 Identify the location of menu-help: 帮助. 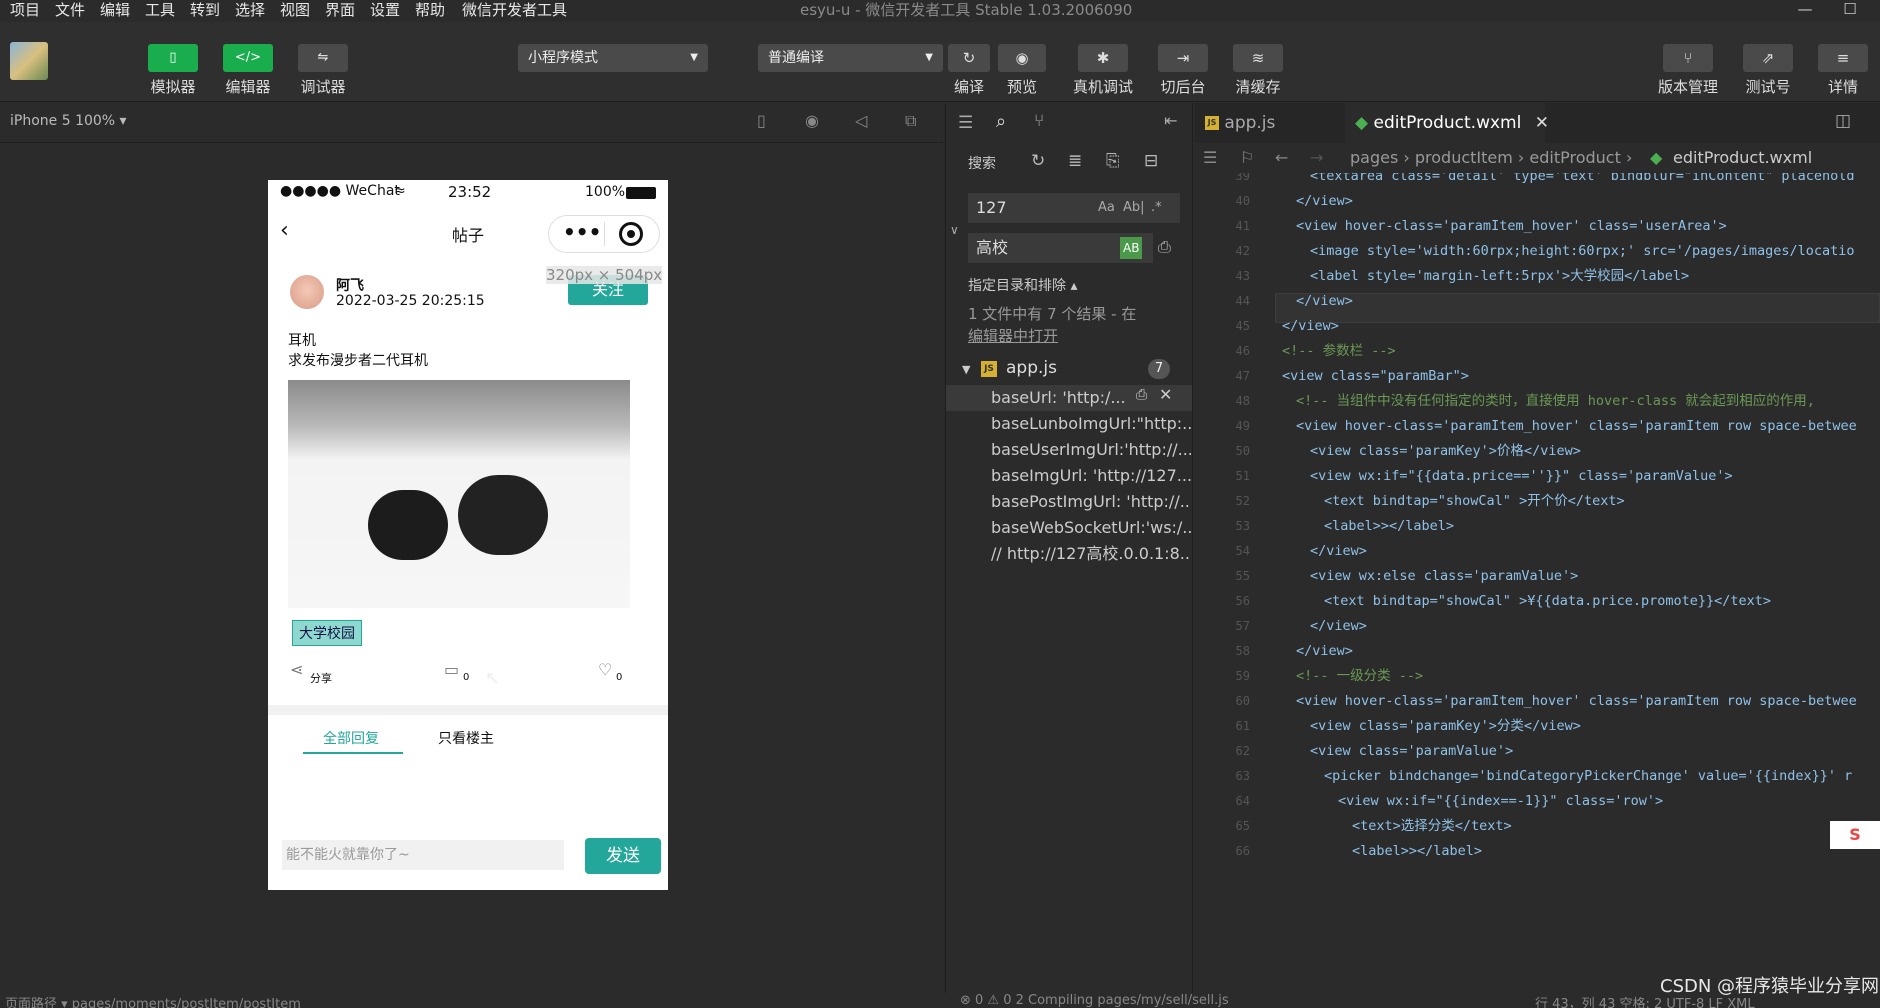
(430, 10).